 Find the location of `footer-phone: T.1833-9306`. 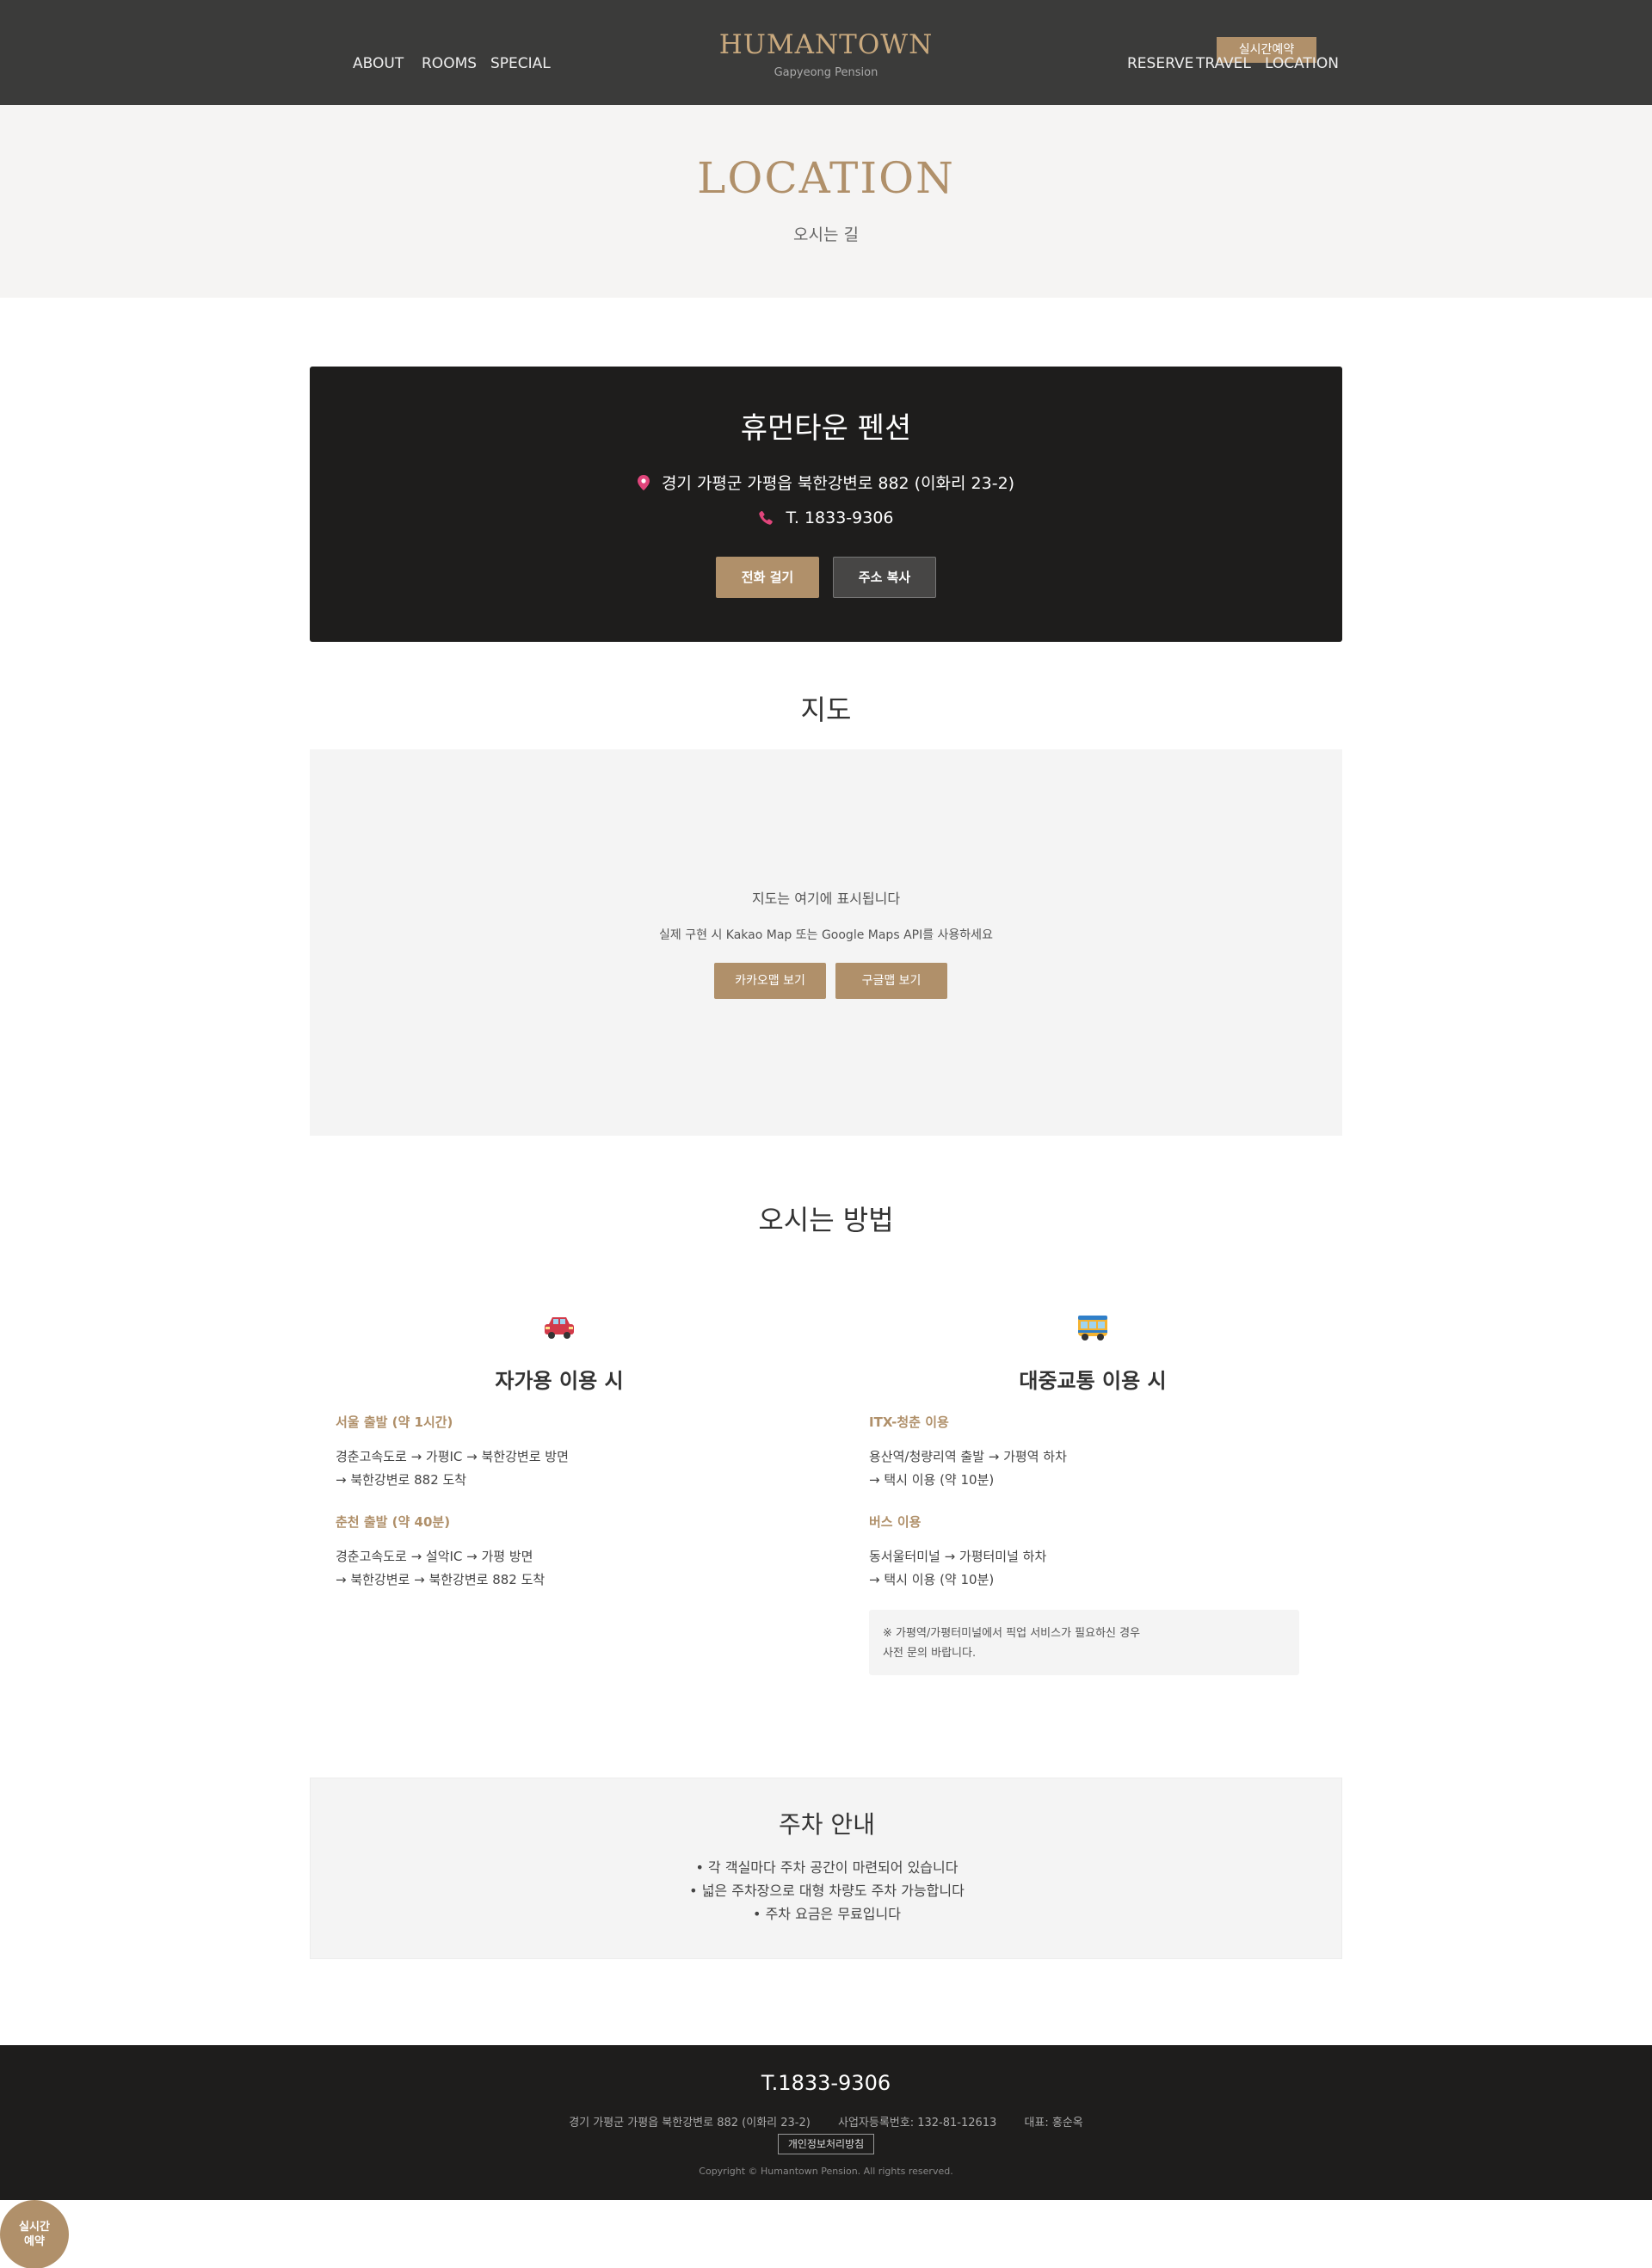

footer-phone: T.1833-9306 is located at coordinates (826, 2083).